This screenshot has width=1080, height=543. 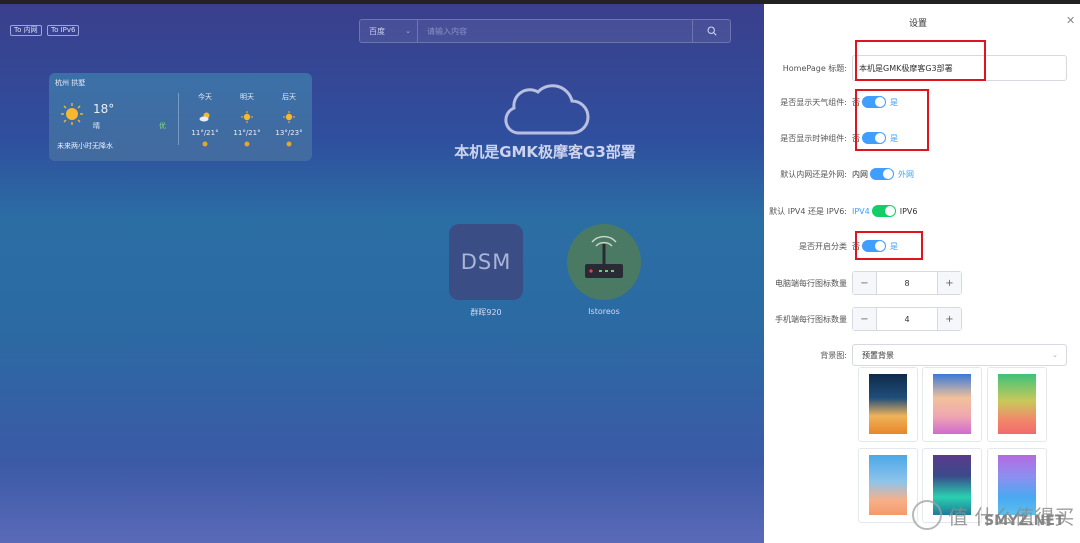 What do you see at coordinates (26, 30) in the screenshot?
I see `to-intranet-button: To 内网` at bounding box center [26, 30].